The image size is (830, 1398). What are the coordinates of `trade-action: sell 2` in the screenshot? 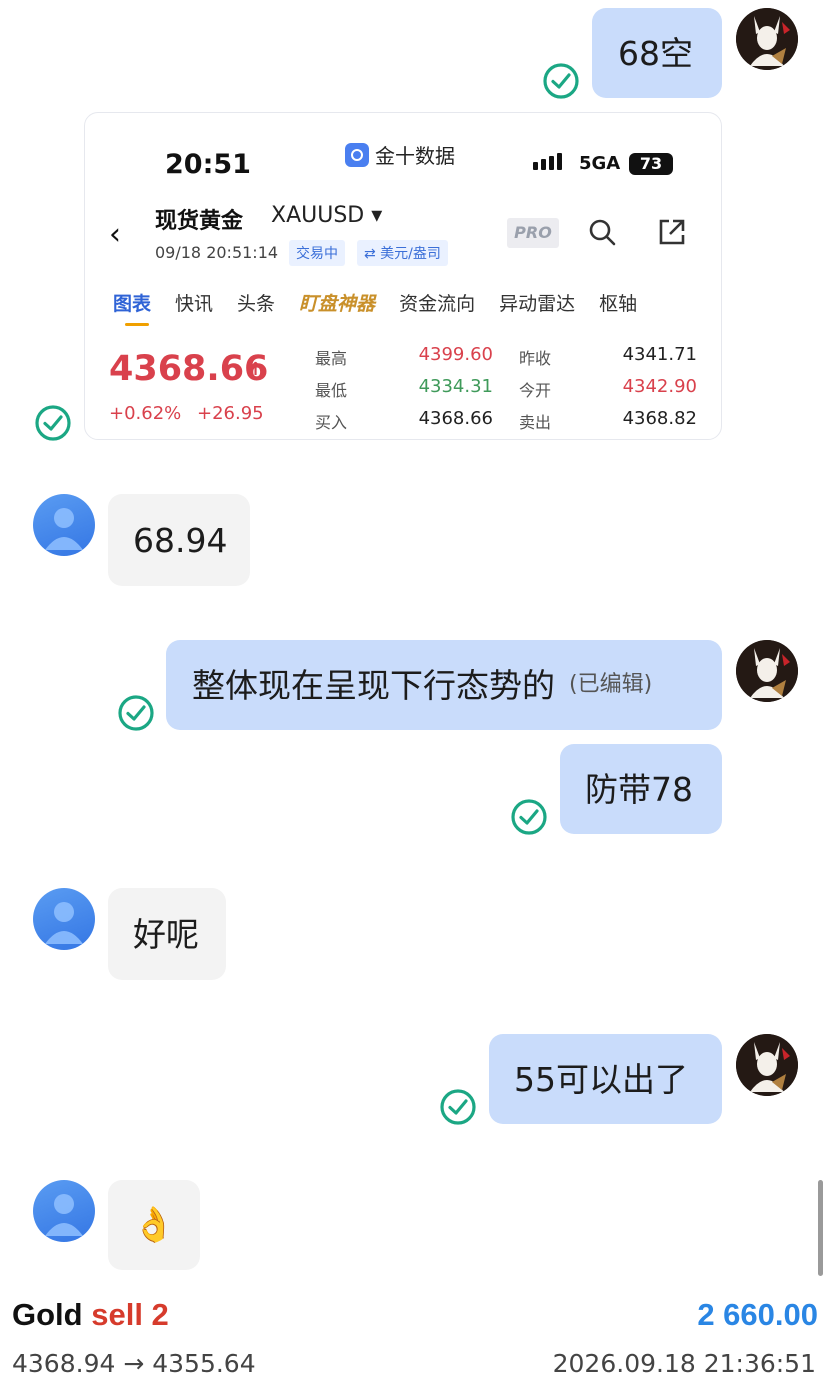 It's located at (130, 1314).